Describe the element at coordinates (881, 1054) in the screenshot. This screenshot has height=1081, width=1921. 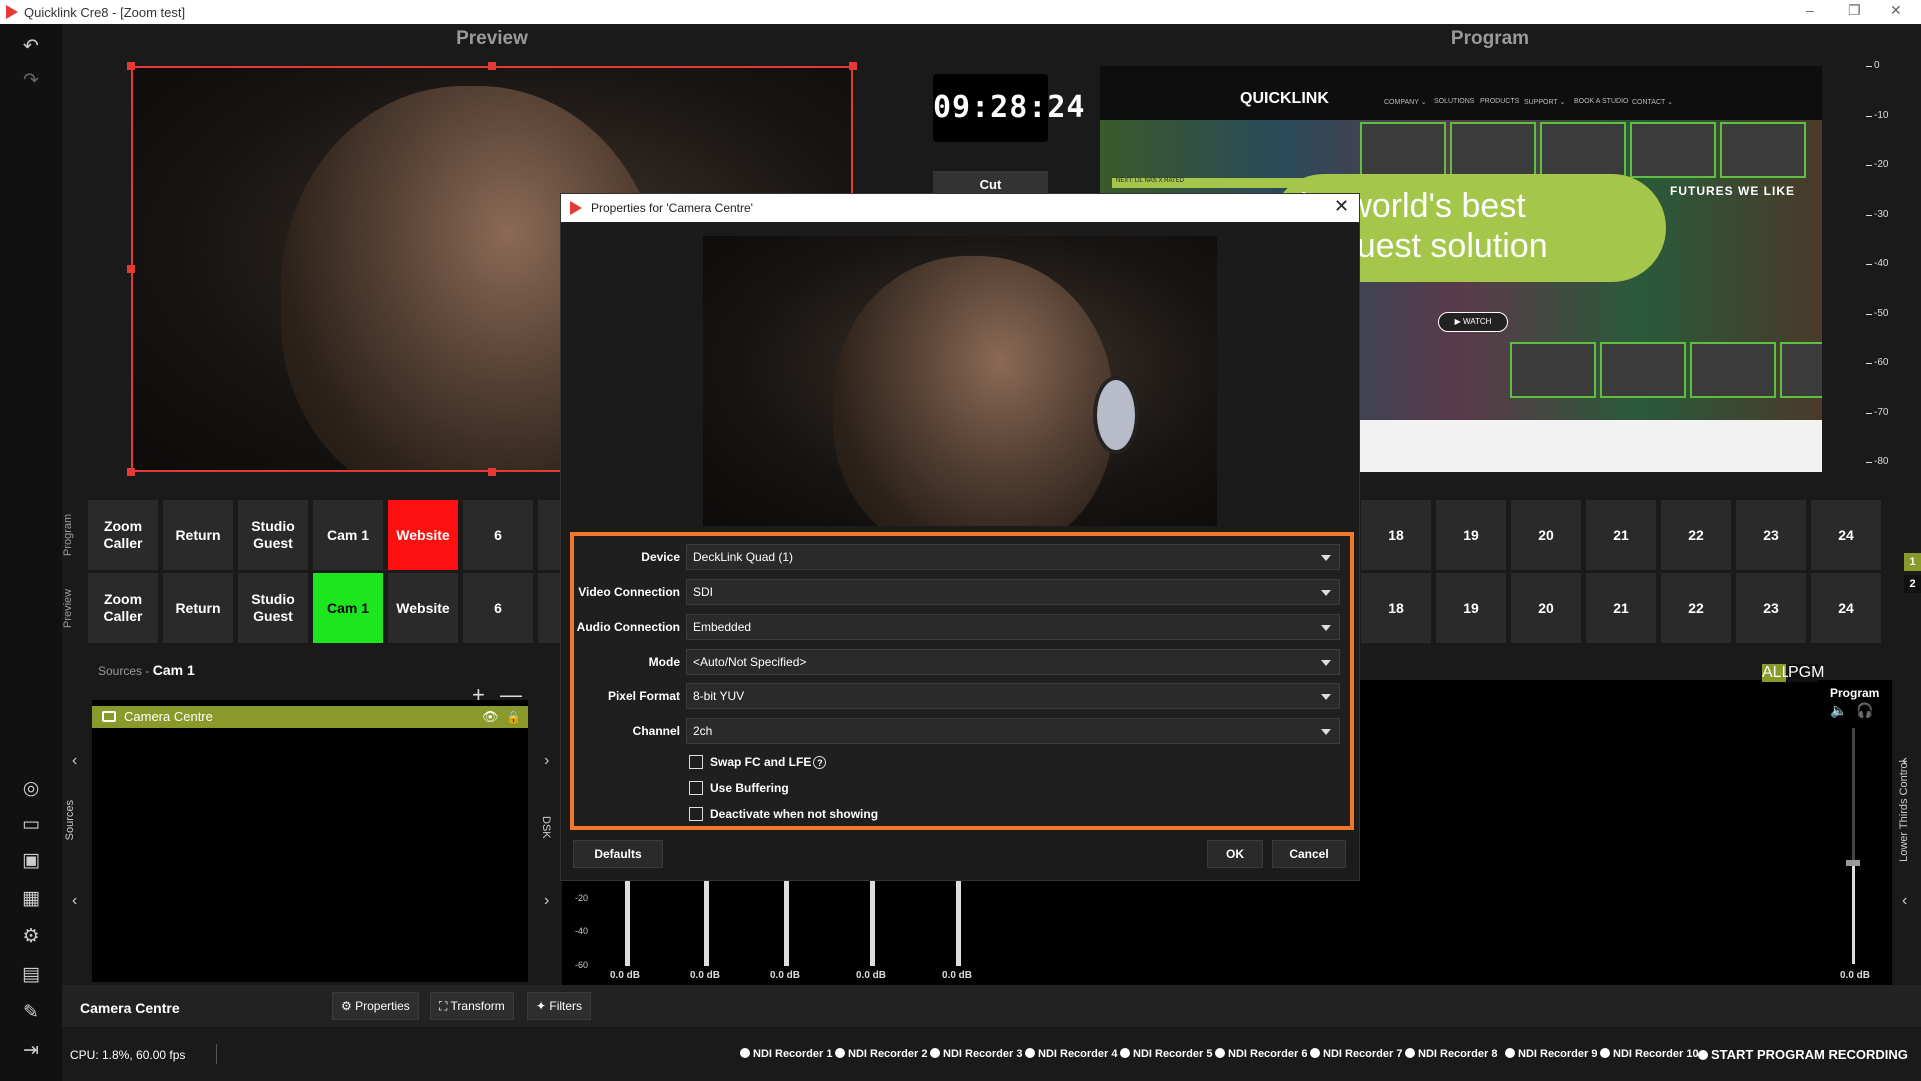
I see `ndi-recorder-toggle: NDI Recorder 2` at that location.